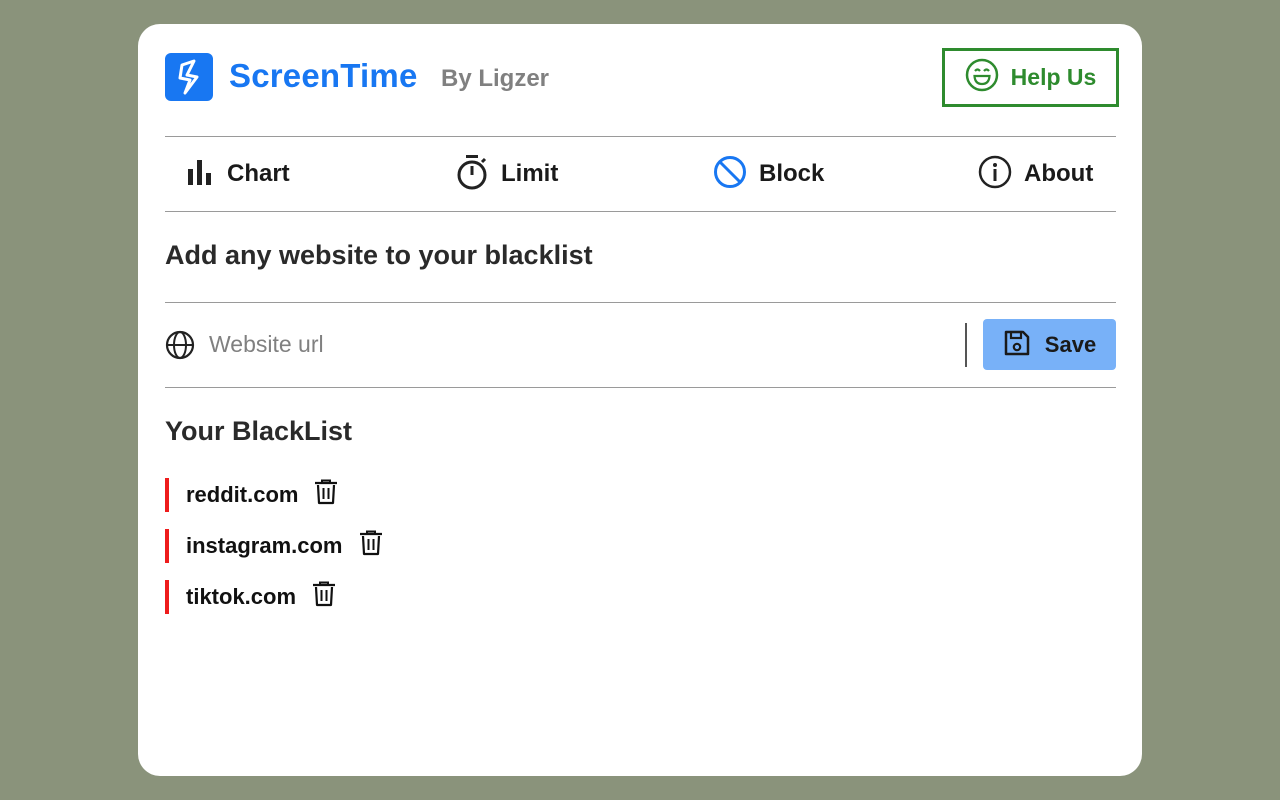 Image resolution: width=1280 pixels, height=800 pixels. What do you see at coordinates (730, 174) in the screenshot?
I see `block-icon` at bounding box center [730, 174].